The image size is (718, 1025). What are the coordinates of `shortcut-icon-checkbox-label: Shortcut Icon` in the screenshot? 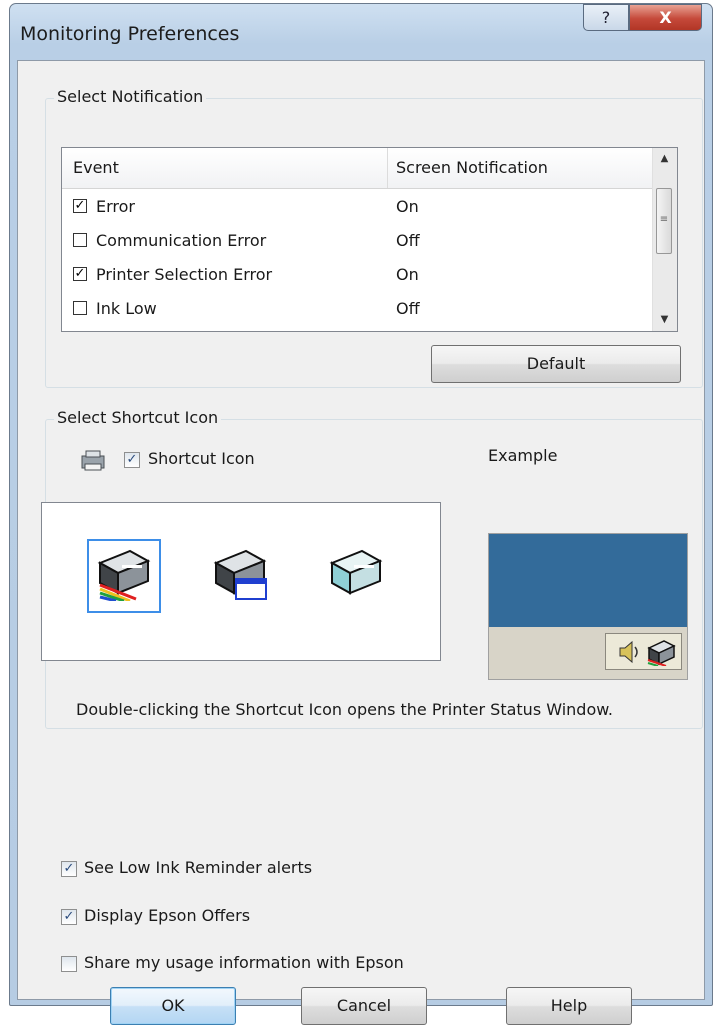 It's located at (201, 458).